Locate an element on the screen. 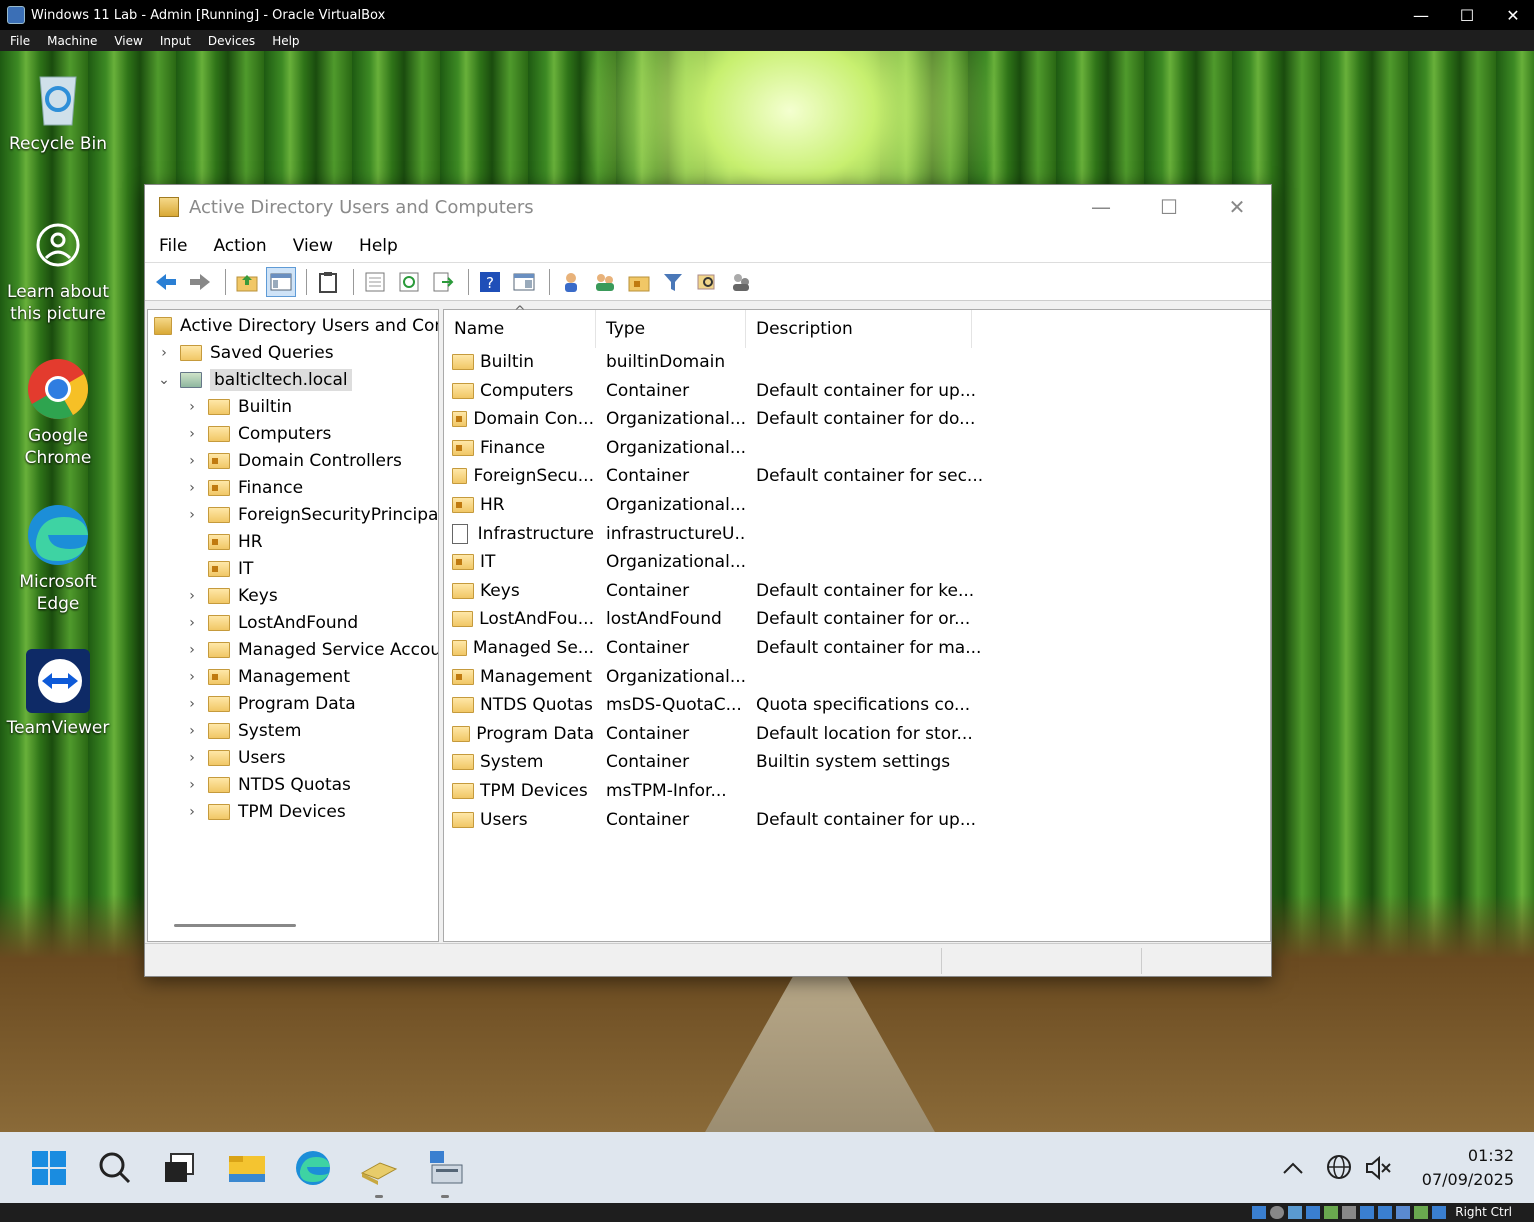  tree-item: › Users is located at coordinates (233, 757).